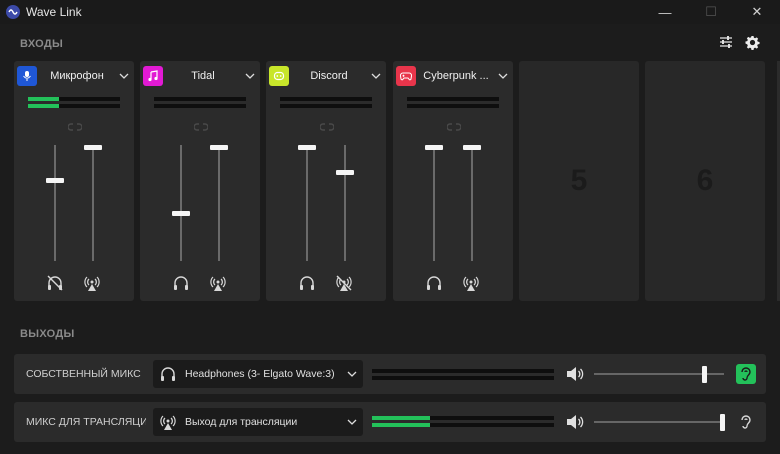  What do you see at coordinates (665, 12) in the screenshot?
I see `minimize-button: —` at bounding box center [665, 12].